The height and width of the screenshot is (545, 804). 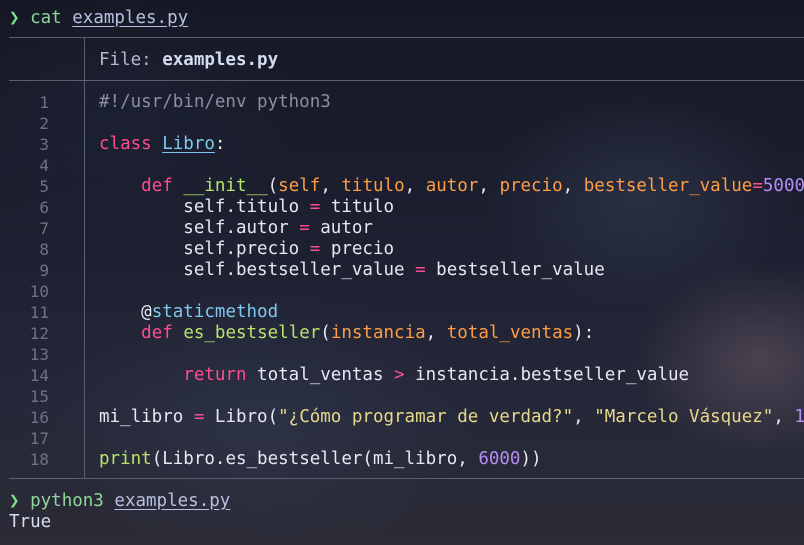 I want to click on line-number: 18, so click(x=39, y=459).